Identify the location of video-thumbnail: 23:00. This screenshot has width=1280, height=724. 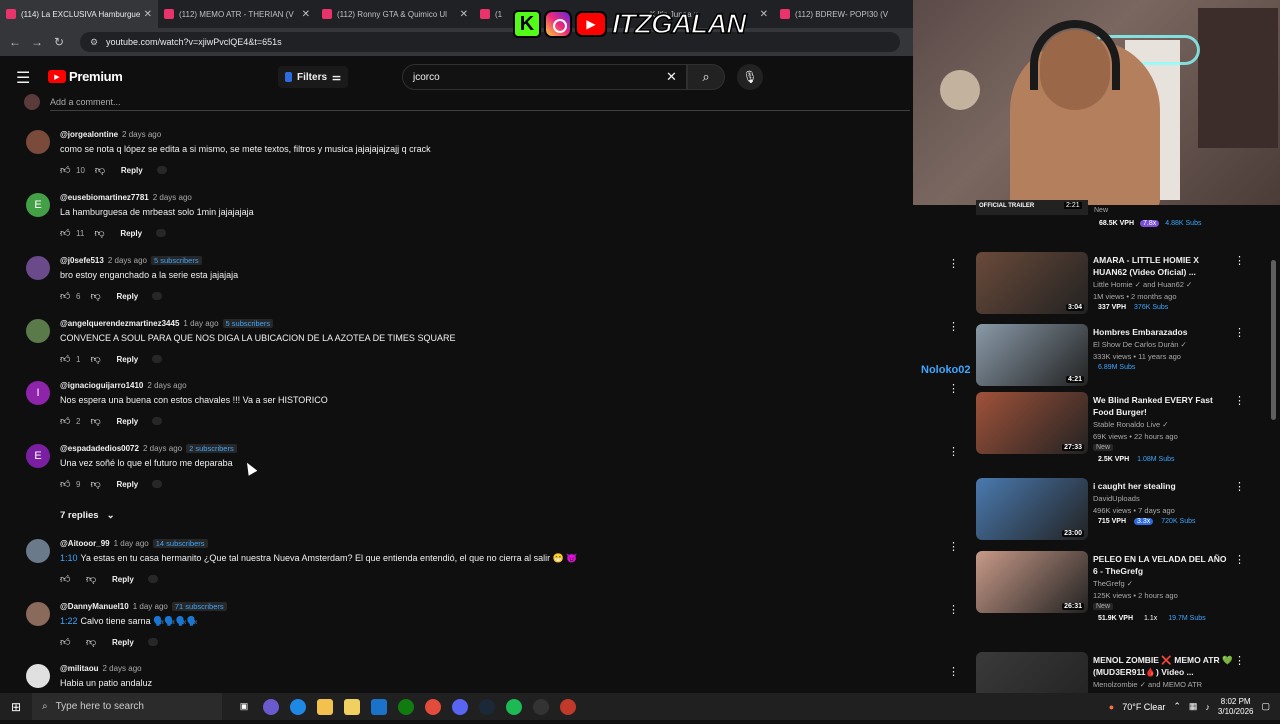
(1032, 509).